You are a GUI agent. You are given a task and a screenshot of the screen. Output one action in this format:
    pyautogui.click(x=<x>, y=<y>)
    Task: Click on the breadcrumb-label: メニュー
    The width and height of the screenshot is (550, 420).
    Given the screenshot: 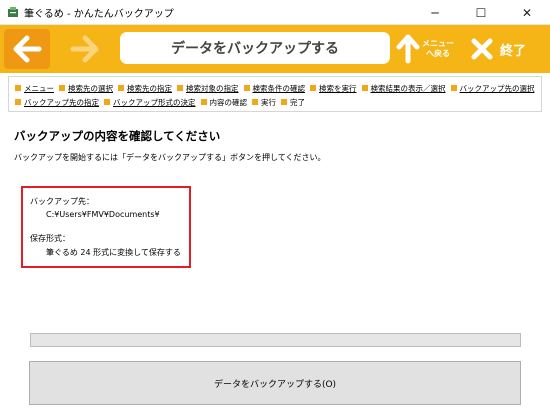 What is the action you would take?
    pyautogui.click(x=39, y=88)
    